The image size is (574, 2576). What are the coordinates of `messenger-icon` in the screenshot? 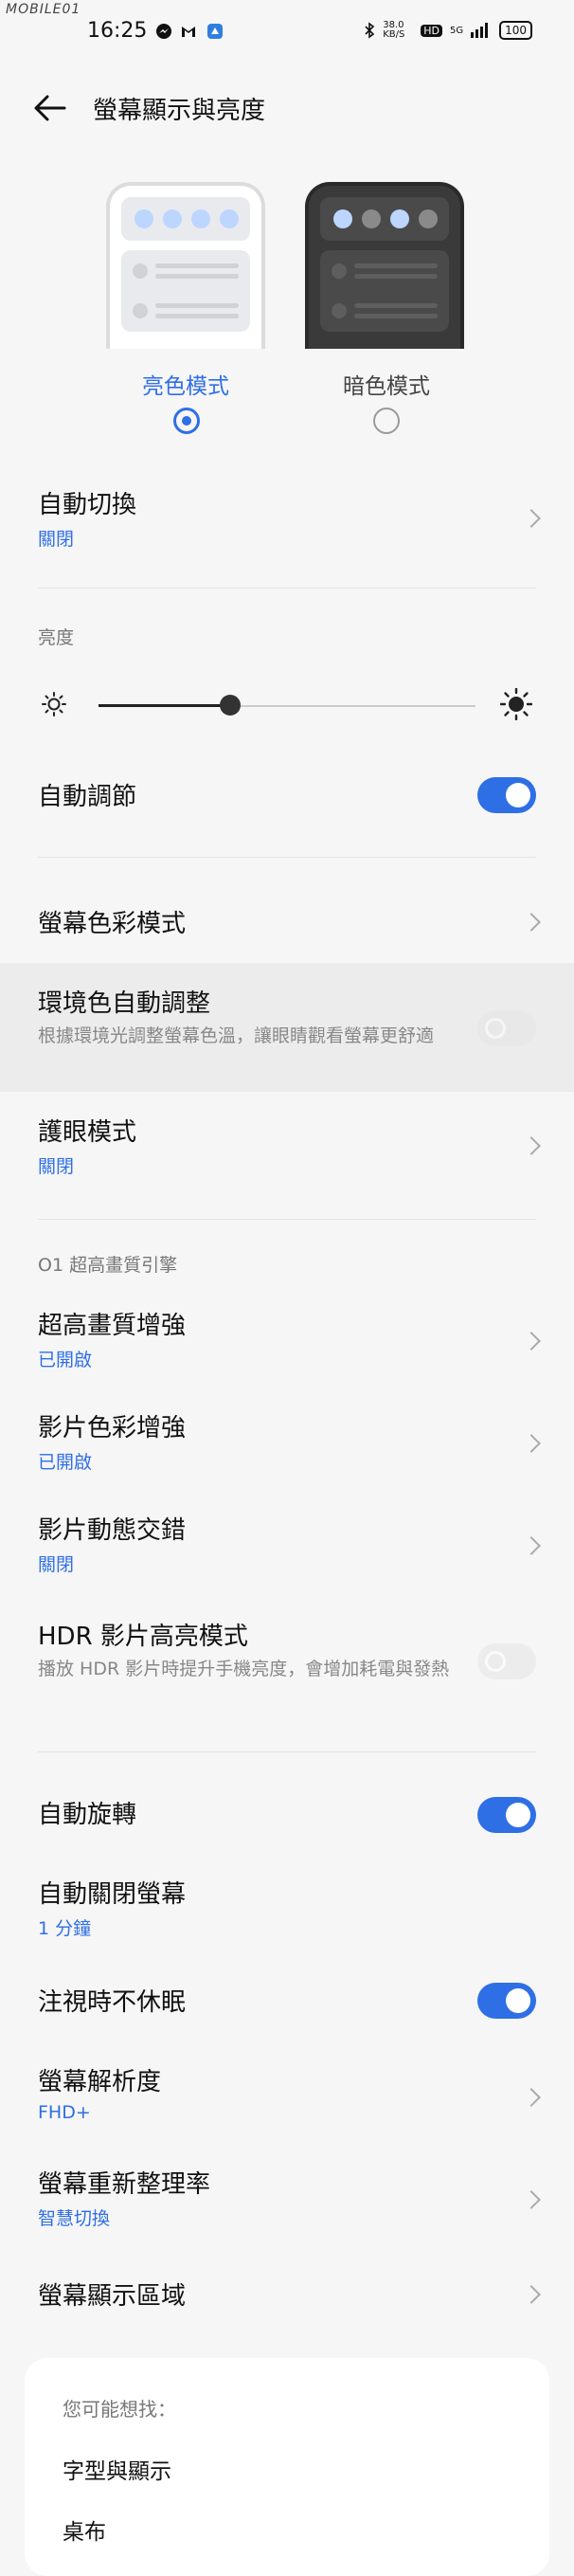 It's located at (163, 31).